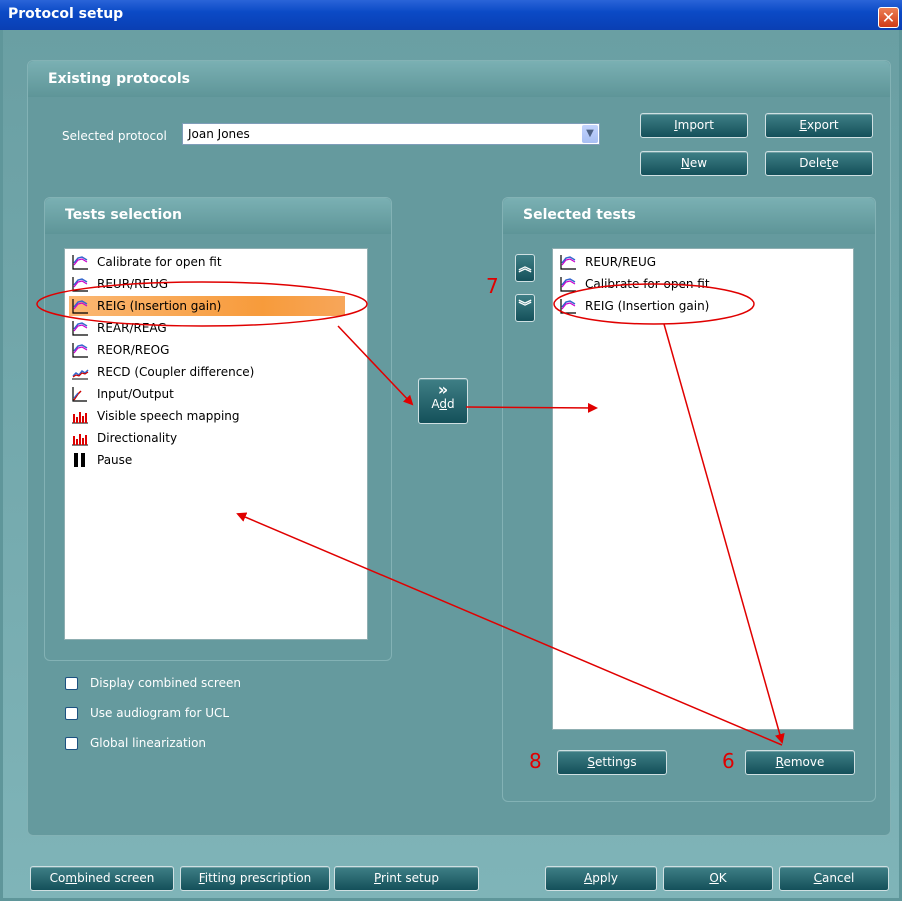 The height and width of the screenshot is (901, 902). I want to click on print-setup-button: Print setup, so click(406, 878).